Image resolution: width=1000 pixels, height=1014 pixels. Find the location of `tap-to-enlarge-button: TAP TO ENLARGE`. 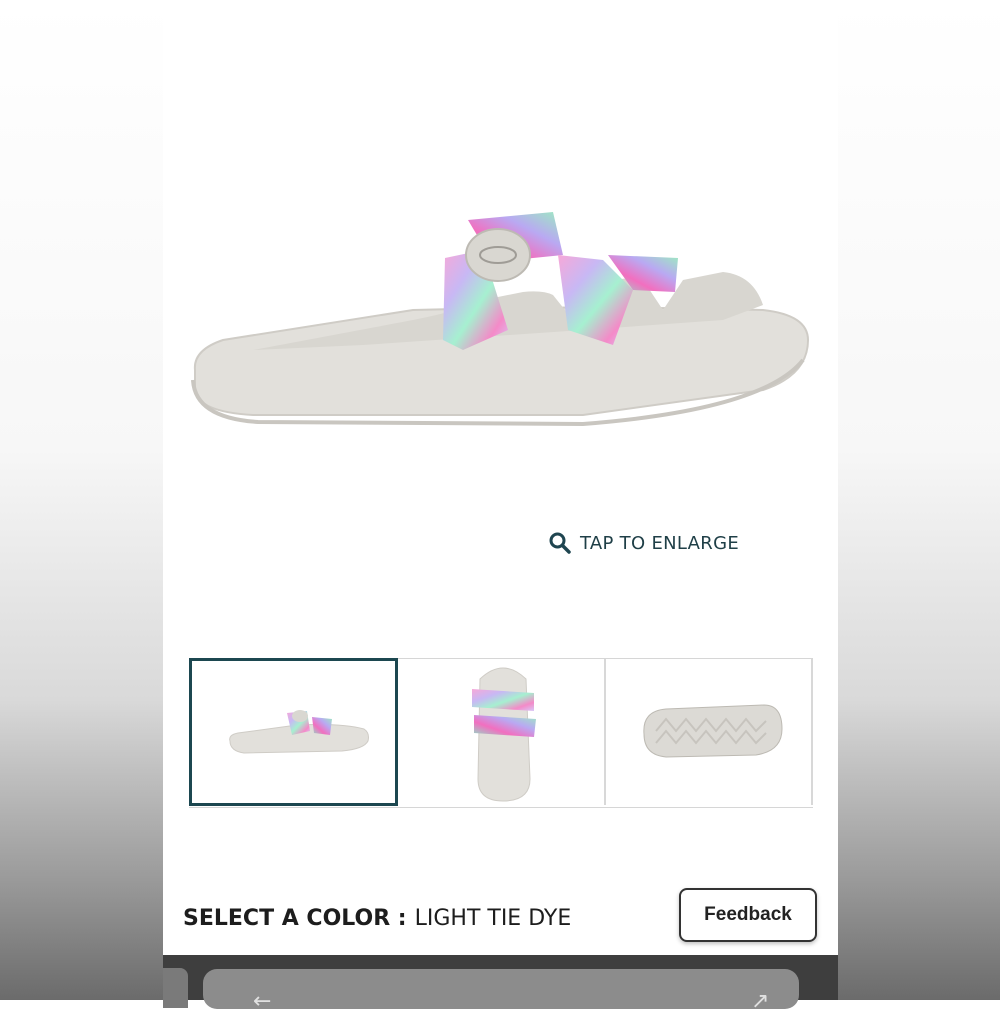

tap-to-enlarge-button: TAP TO ENLARGE is located at coordinates (643, 543).